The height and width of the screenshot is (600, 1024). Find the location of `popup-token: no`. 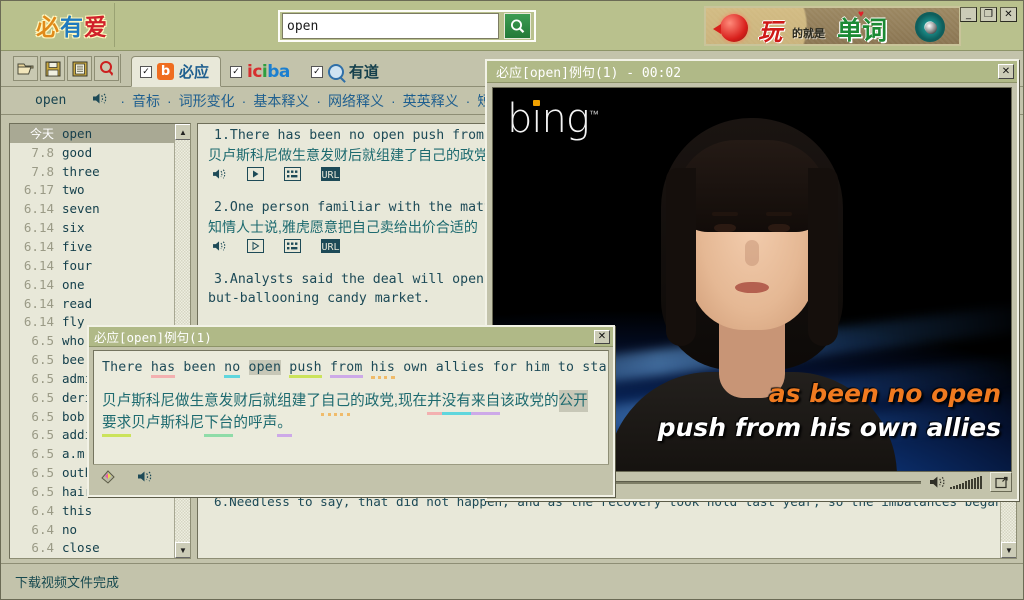

popup-token: no is located at coordinates (232, 369).